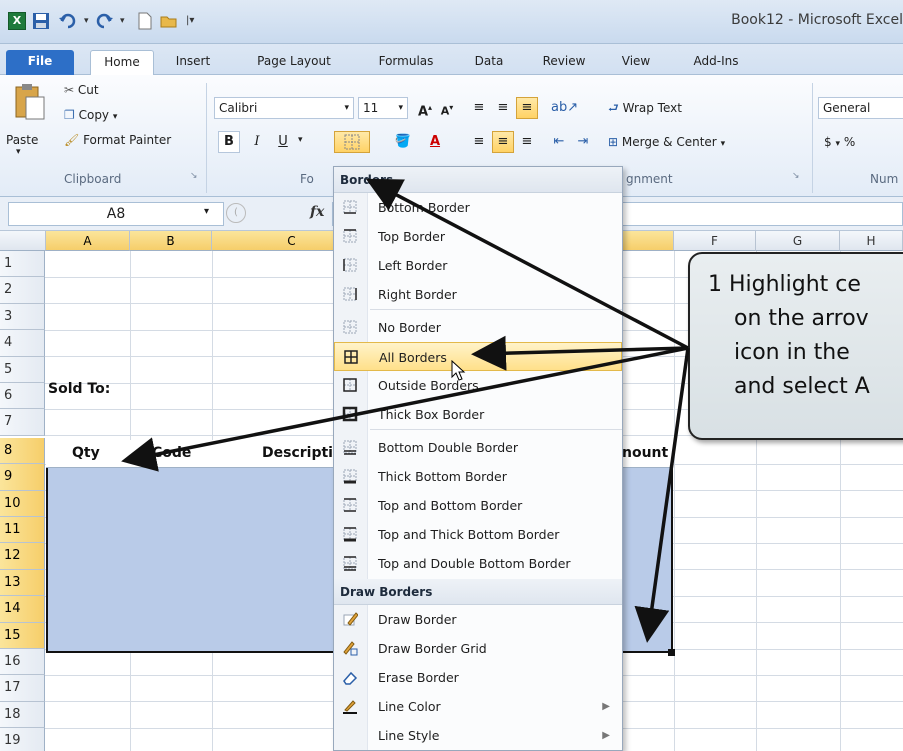 The image size is (903, 751). What do you see at coordinates (671, 652) in the screenshot?
I see `fill-handle` at bounding box center [671, 652].